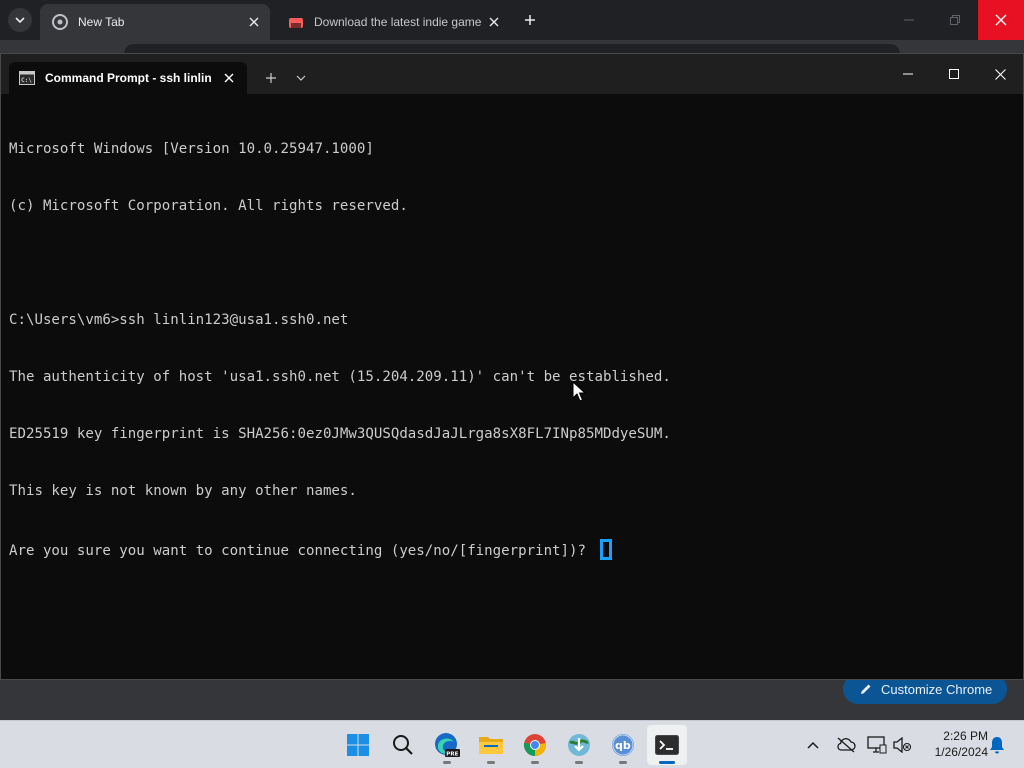  I want to click on terminal-tab-command-prompt: C:\ Command Prompt - ssh linlin, so click(128, 78).